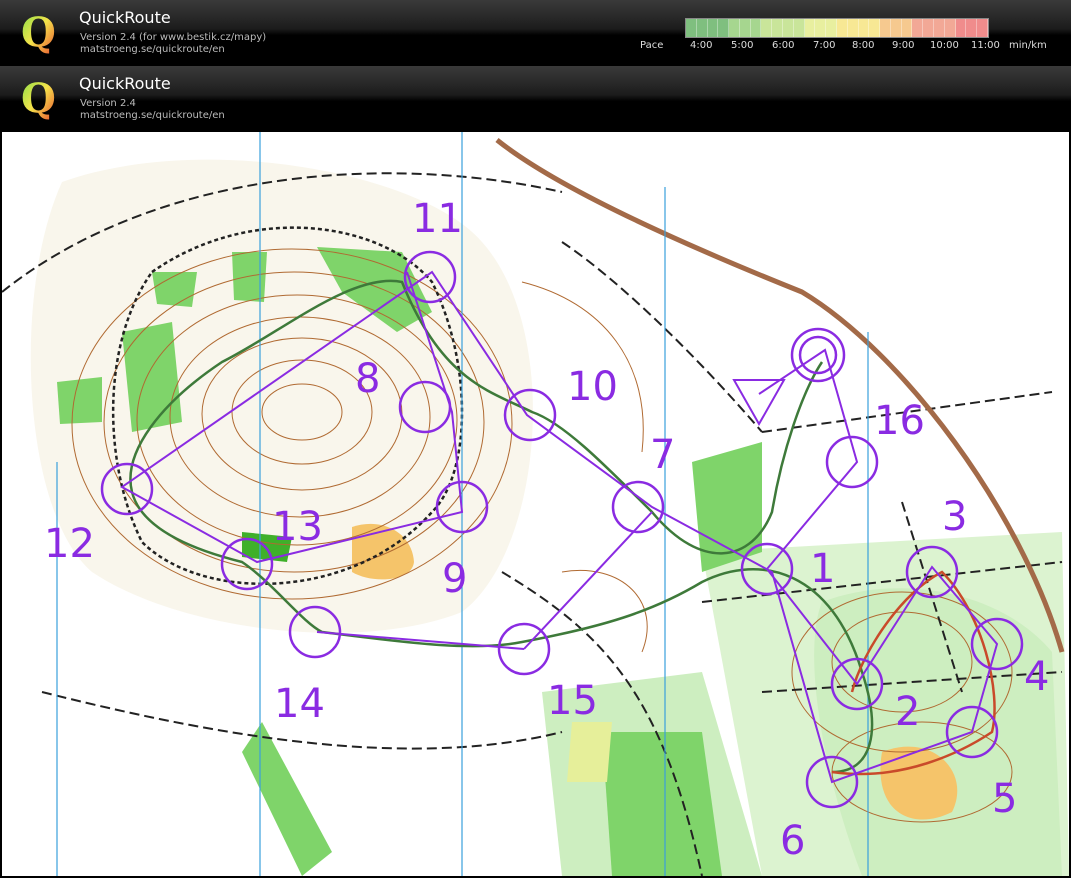 The image size is (1071, 878). What do you see at coordinates (173, 37) in the screenshot?
I see `app-version: Version 2.4 (for www.bestik.cz/mapy)` at bounding box center [173, 37].